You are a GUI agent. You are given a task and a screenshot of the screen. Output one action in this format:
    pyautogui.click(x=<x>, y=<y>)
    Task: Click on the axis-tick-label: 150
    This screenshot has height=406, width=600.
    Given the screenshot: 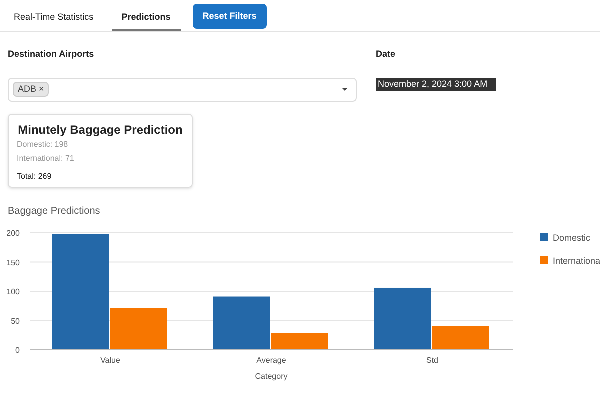 What is the action you would take?
    pyautogui.click(x=13, y=262)
    